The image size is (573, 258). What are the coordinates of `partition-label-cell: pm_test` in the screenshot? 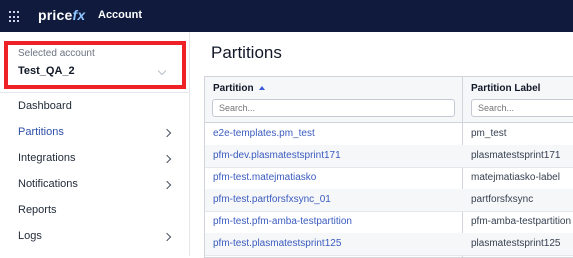 It's located at (489, 133).